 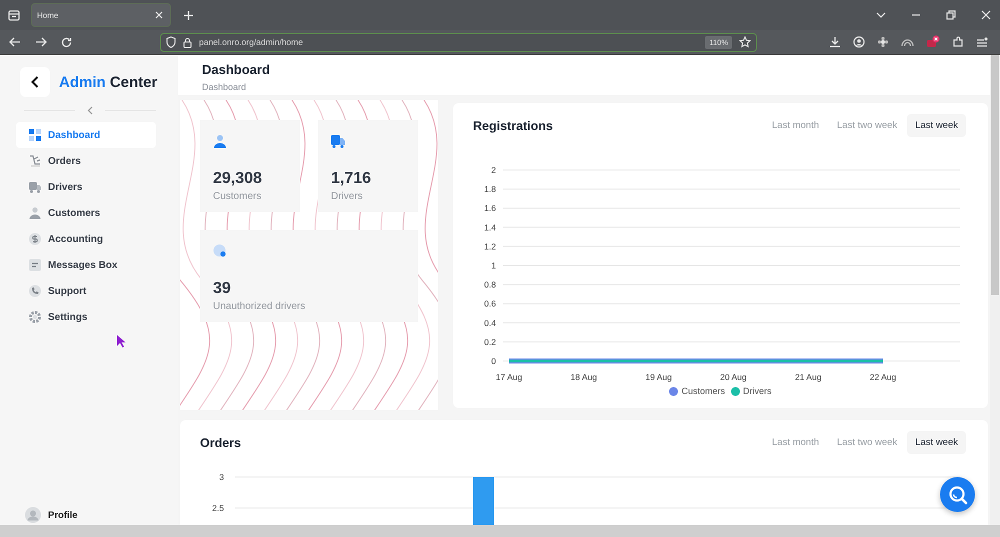 What do you see at coordinates (221, 477) in the screenshot?
I see `y-tick-label: 3` at bounding box center [221, 477].